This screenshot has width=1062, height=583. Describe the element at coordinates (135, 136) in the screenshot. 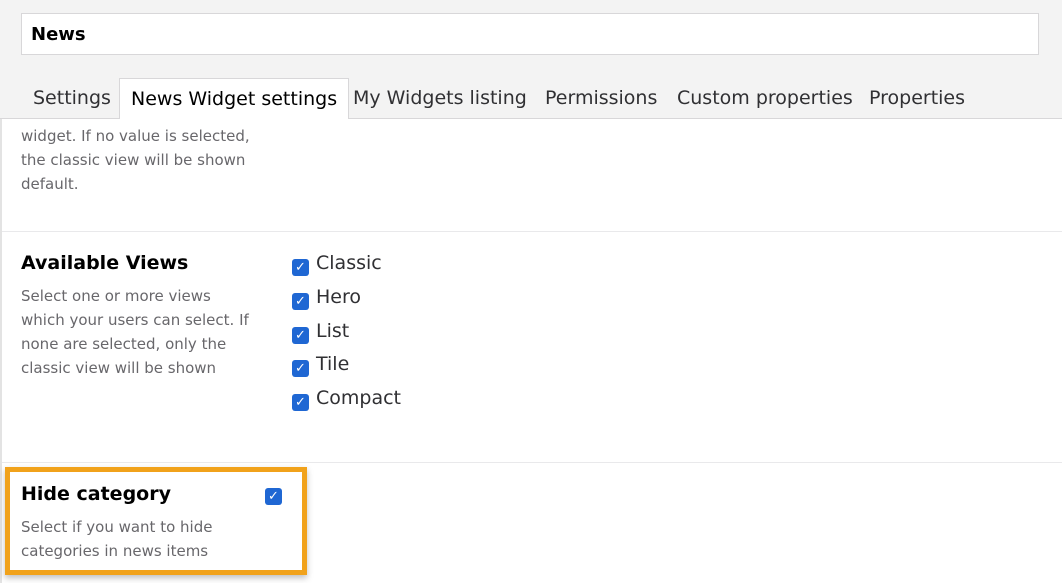

I see `description-line: widget. If no value is selected,` at that location.